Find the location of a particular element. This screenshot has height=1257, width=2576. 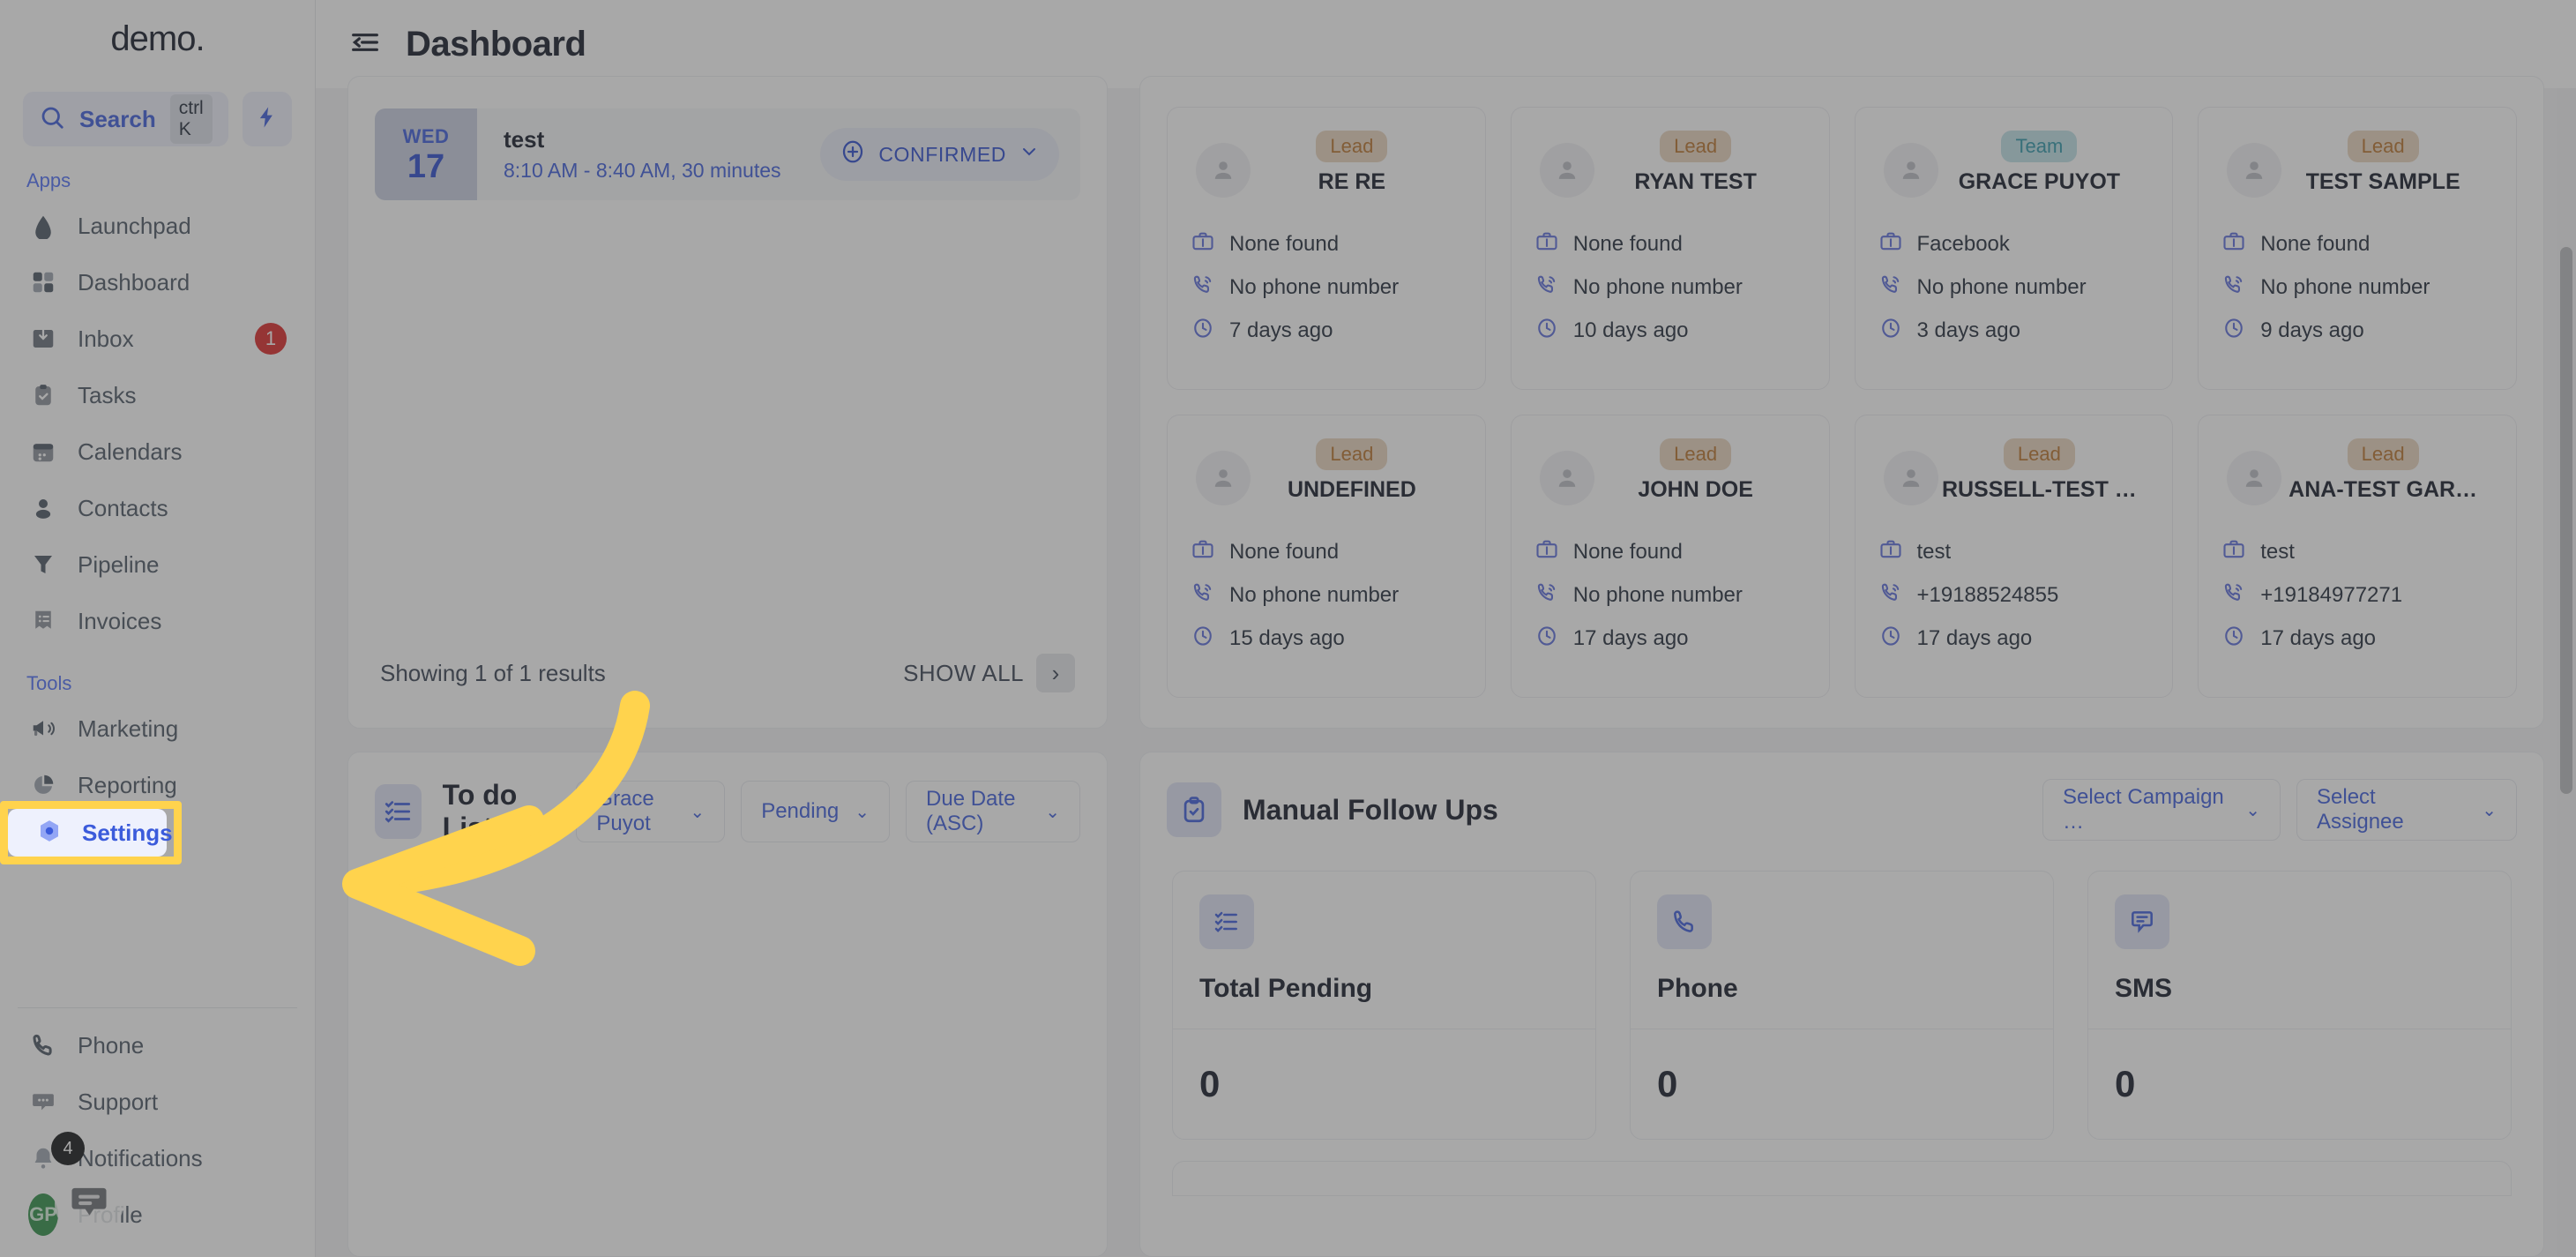

sidebar-nav-tools: Marketing Reporting Settings is located at coordinates (157, 785).